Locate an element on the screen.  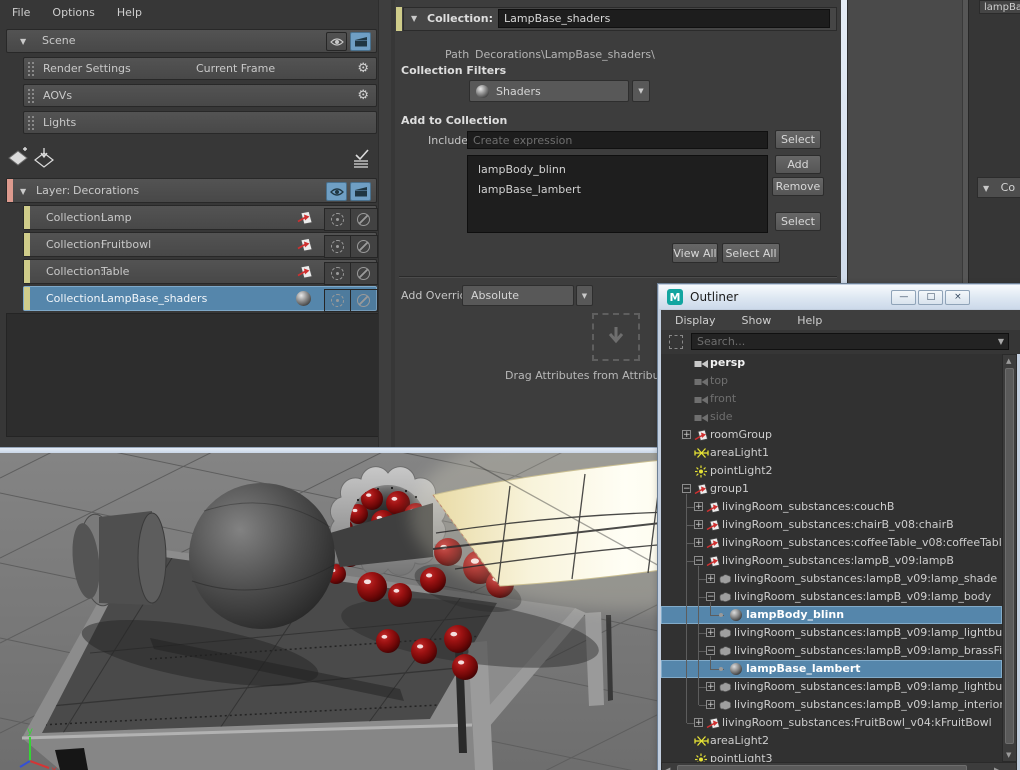
layer-renderable-button is located at coordinates (360, 191).